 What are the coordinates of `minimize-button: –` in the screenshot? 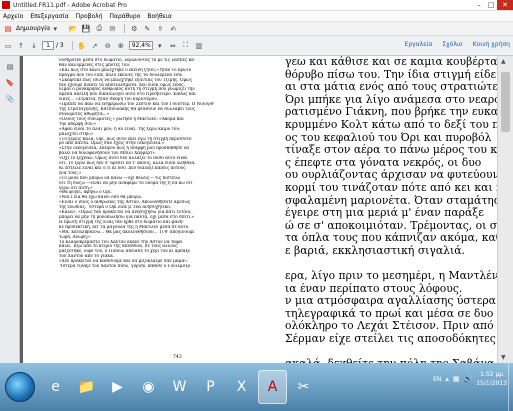 It's located at (479, 5).